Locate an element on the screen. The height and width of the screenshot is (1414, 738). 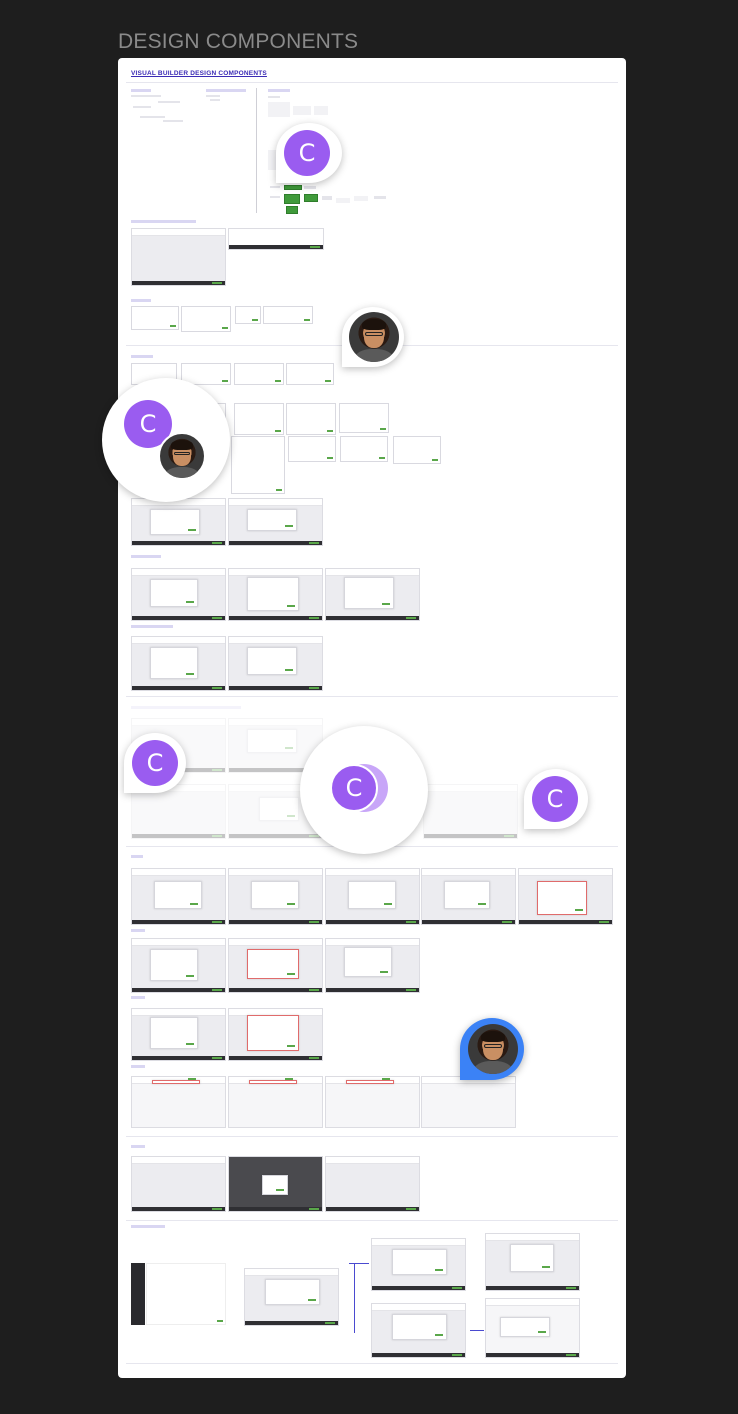
collaborator-bubble is located at coordinates (373, 337).